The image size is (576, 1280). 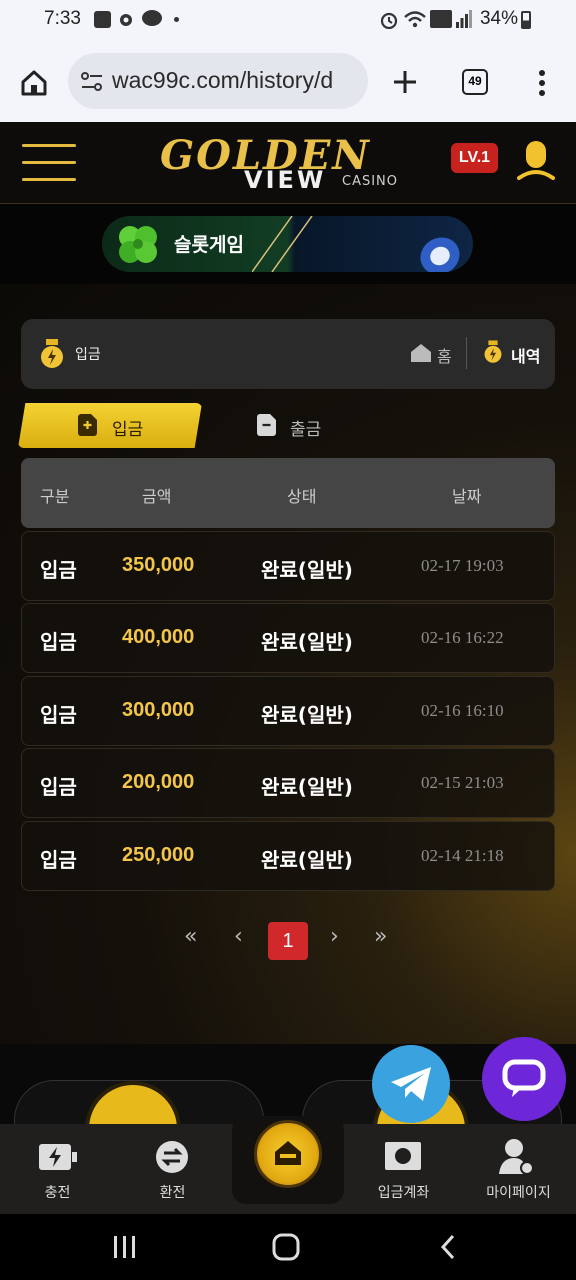 I want to click on bottom-nav: 충전 환전 입금계좌 마이페이지, so click(x=288, y=1165).